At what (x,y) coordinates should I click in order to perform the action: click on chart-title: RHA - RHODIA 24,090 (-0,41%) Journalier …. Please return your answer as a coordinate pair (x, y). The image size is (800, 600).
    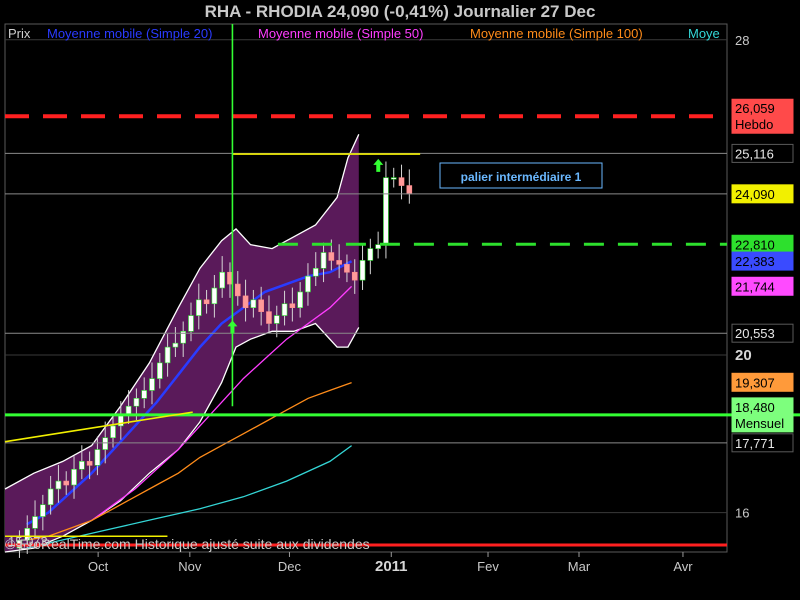
    Looking at the image, I should click on (400, 11).